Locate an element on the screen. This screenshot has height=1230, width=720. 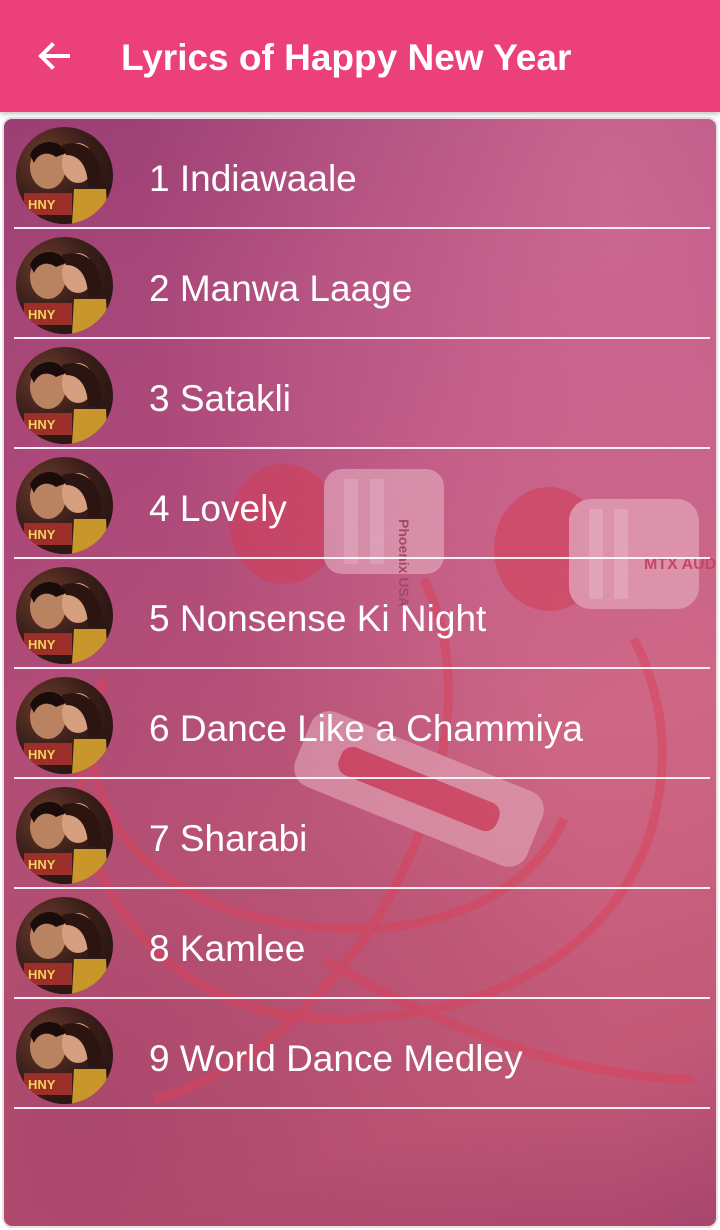
song-title: 4 Lovely is located at coordinates (218, 508).